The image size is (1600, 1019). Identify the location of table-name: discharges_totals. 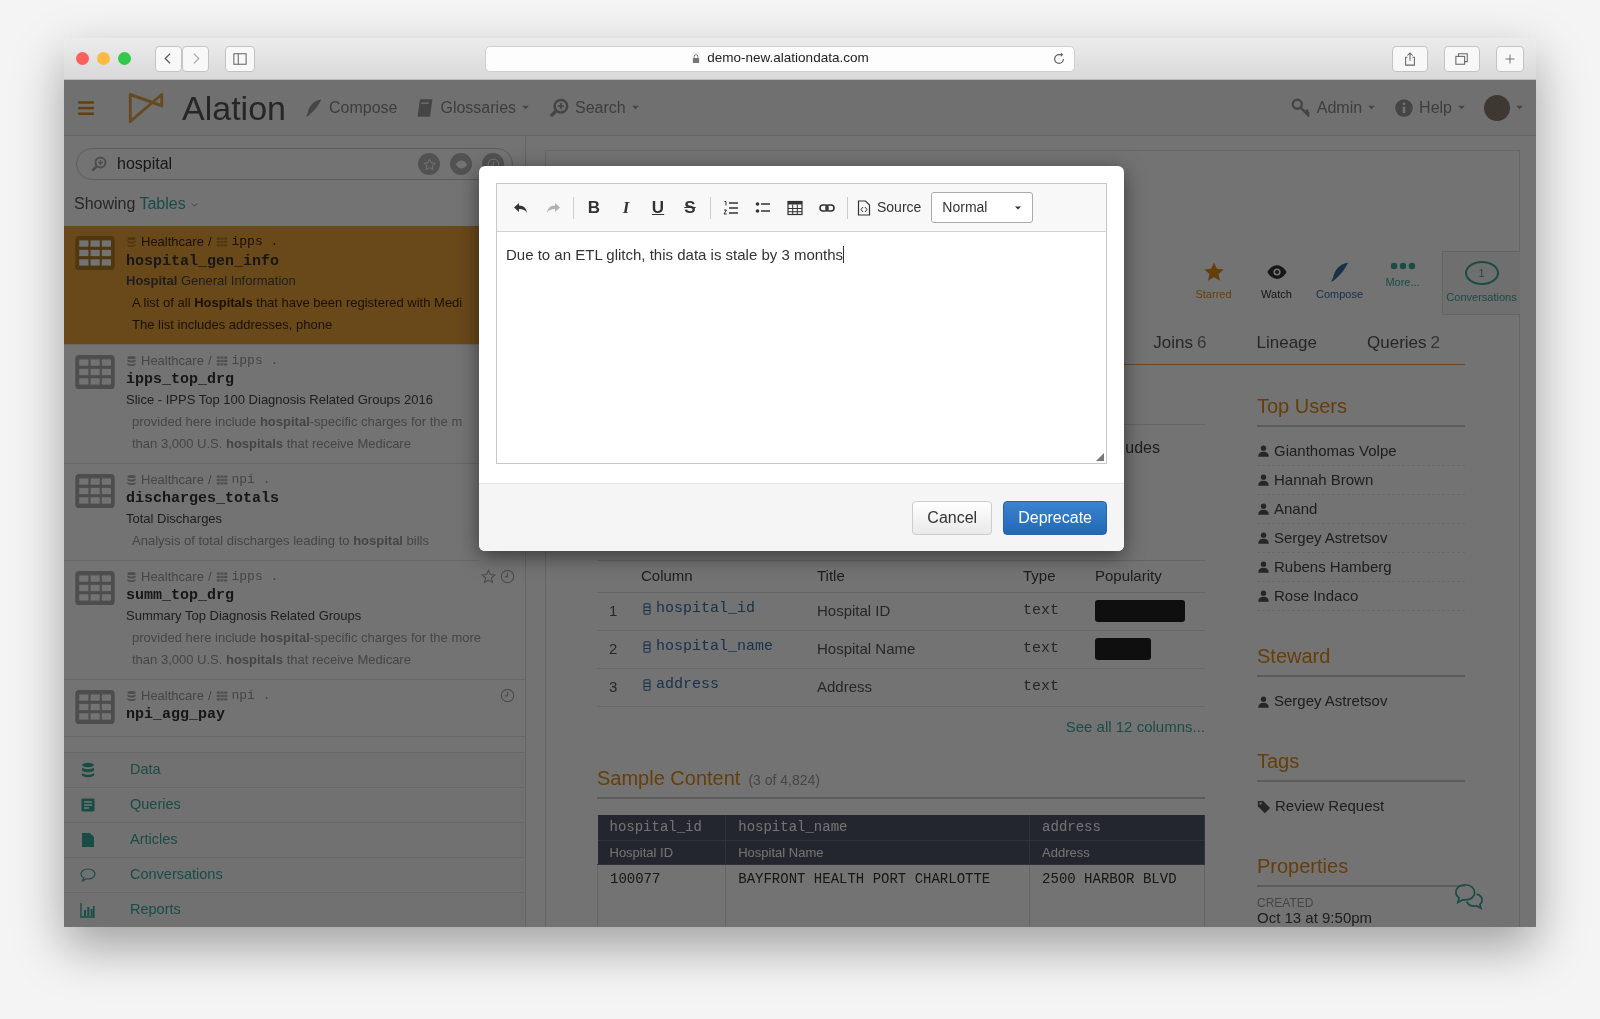
(298, 499).